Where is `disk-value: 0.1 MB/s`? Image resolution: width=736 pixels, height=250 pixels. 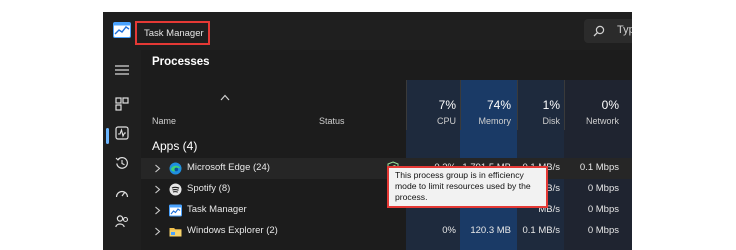 disk-value: 0.1 MB/s is located at coordinates (541, 230).